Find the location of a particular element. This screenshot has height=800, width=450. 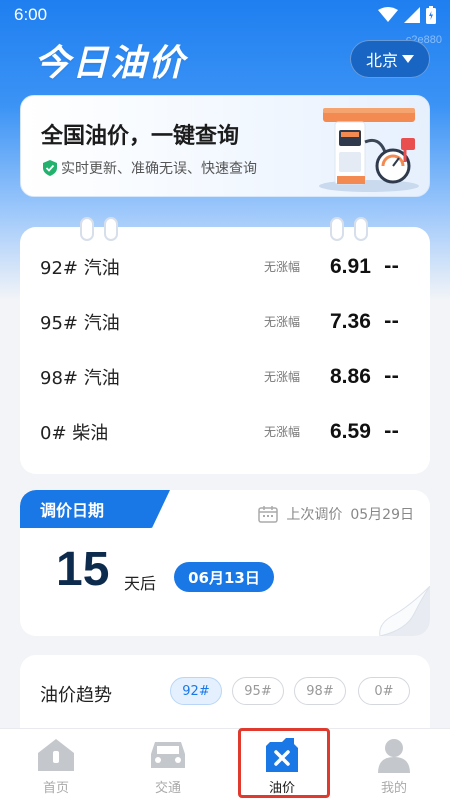

page-curl-decoration is located at coordinates (404, 611).